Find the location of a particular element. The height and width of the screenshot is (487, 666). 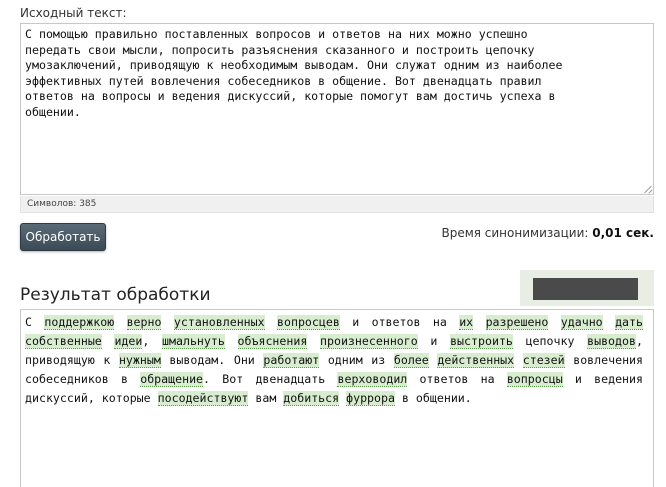

synonym-word: более is located at coordinates (411, 360).